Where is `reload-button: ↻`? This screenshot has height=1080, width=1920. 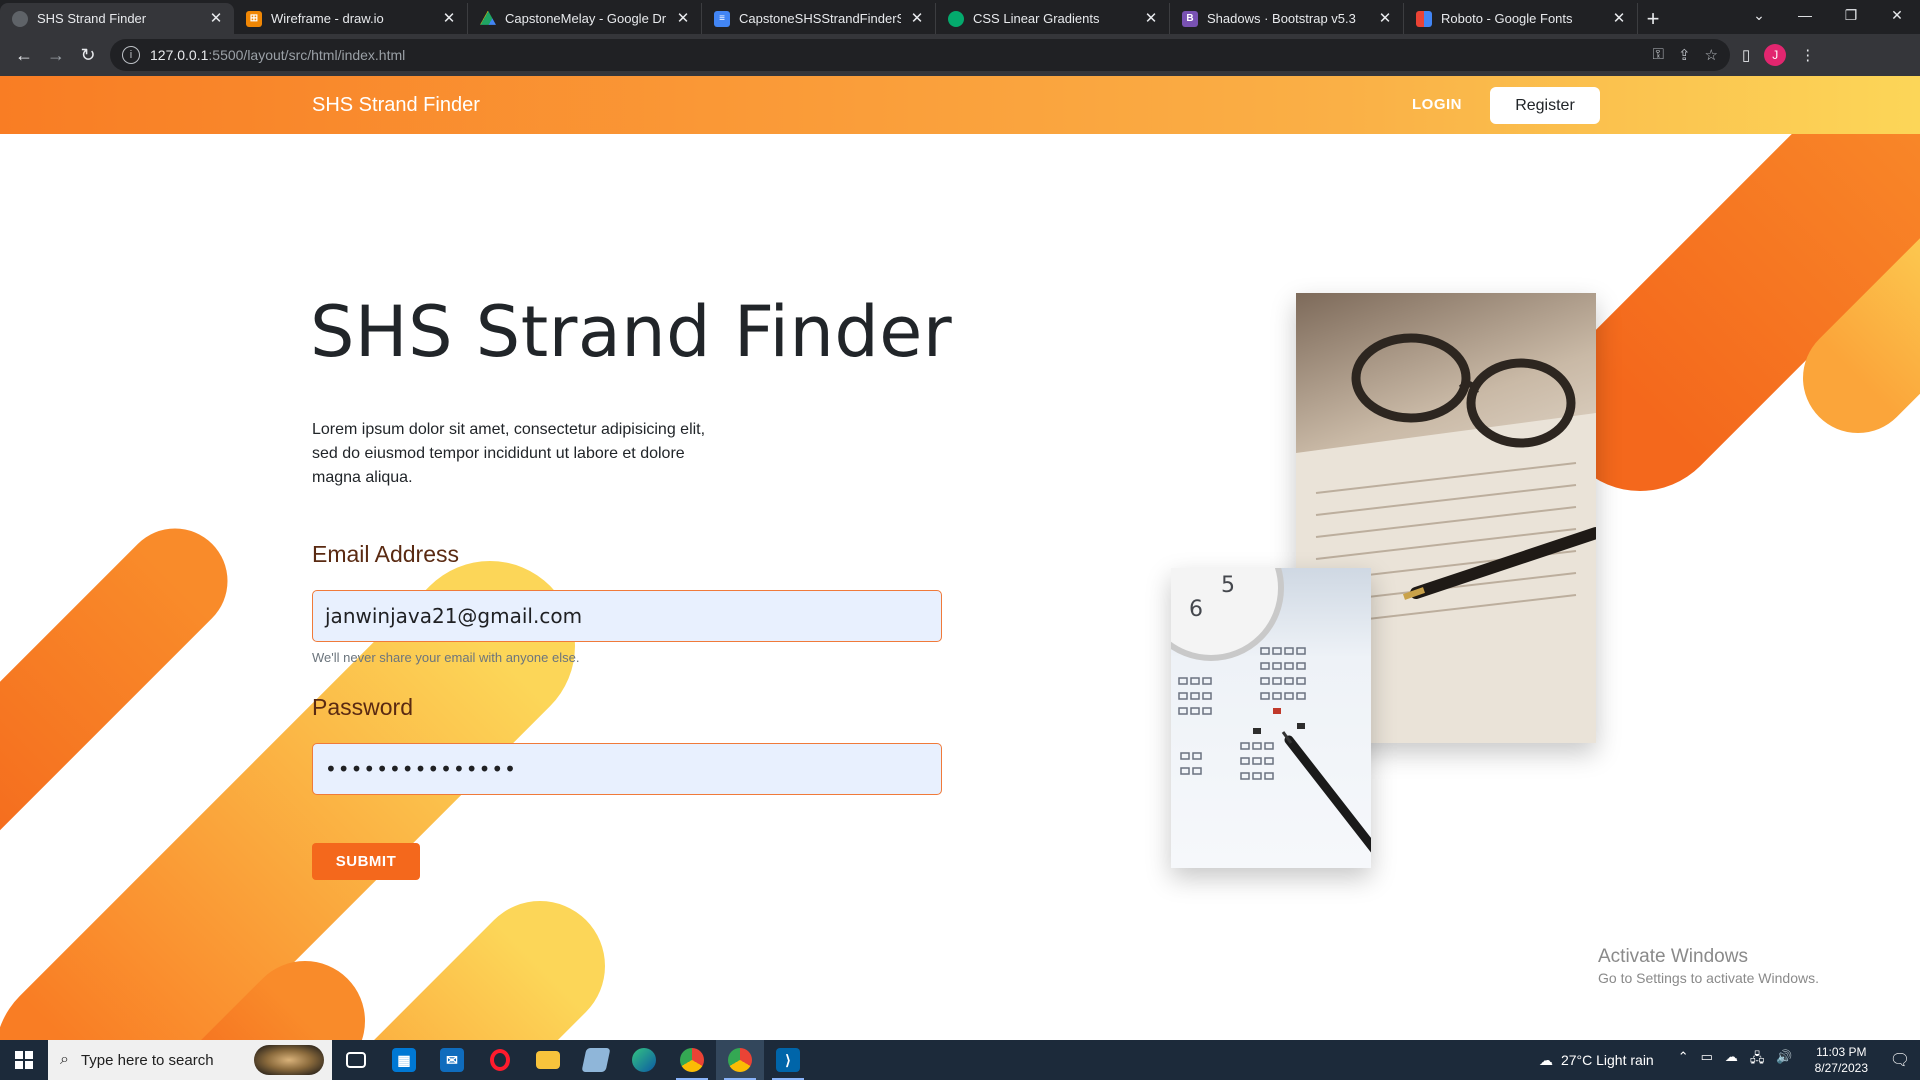 reload-button: ↻ is located at coordinates (88, 55).